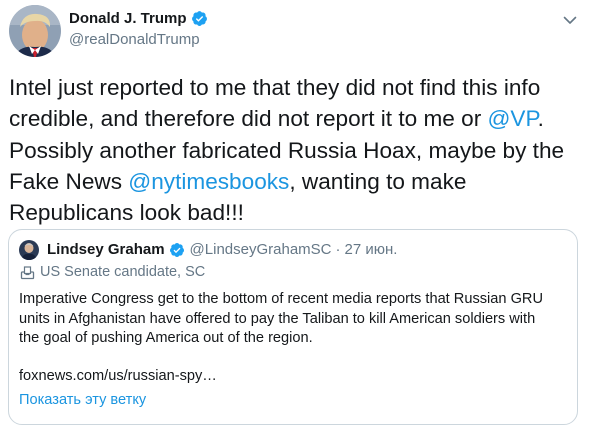  What do you see at coordinates (570, 20) in the screenshot?
I see `chevron-down-icon` at bounding box center [570, 20].